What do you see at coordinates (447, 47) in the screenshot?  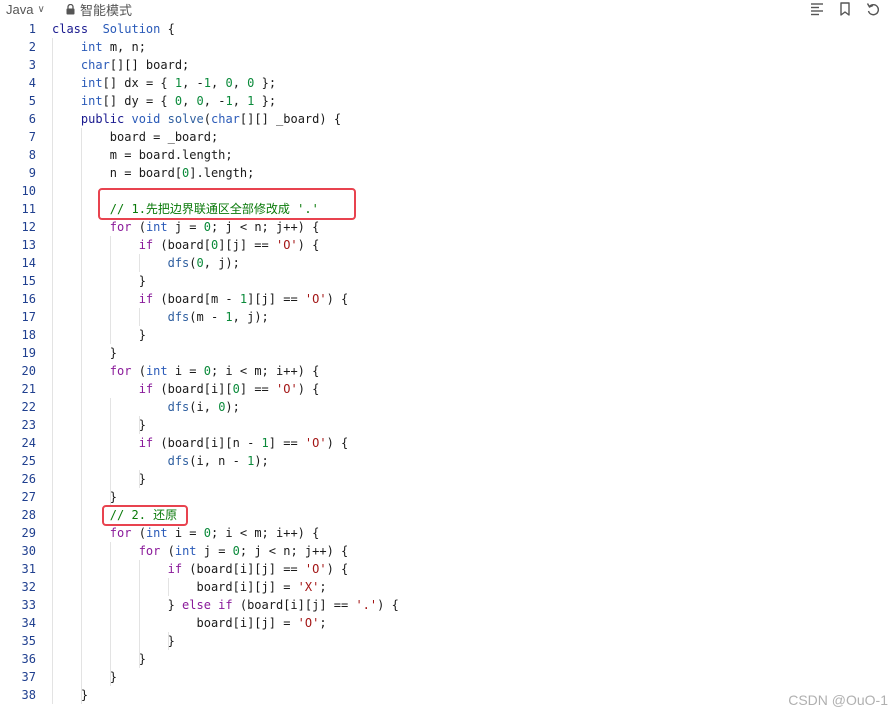 I see `code-line: 2 int m, n;` at bounding box center [447, 47].